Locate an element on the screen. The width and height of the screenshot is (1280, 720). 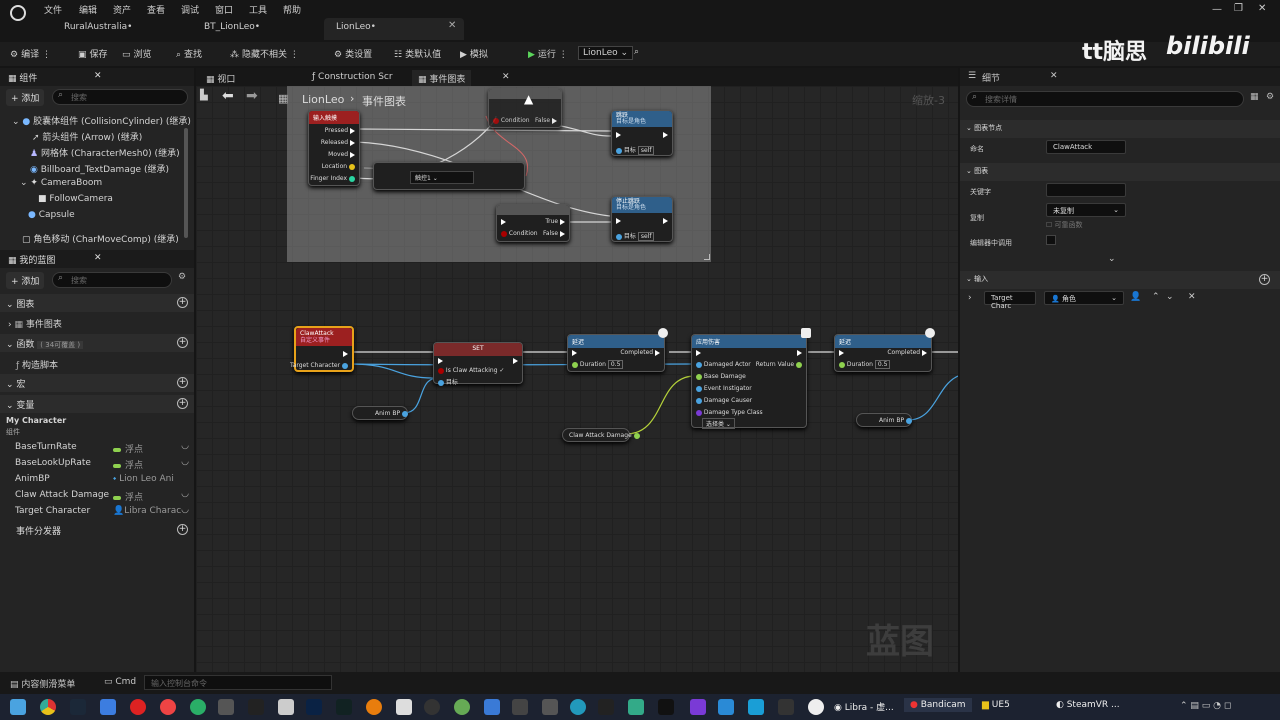
menu-edit: 编辑 is located at coordinates (88, 9).